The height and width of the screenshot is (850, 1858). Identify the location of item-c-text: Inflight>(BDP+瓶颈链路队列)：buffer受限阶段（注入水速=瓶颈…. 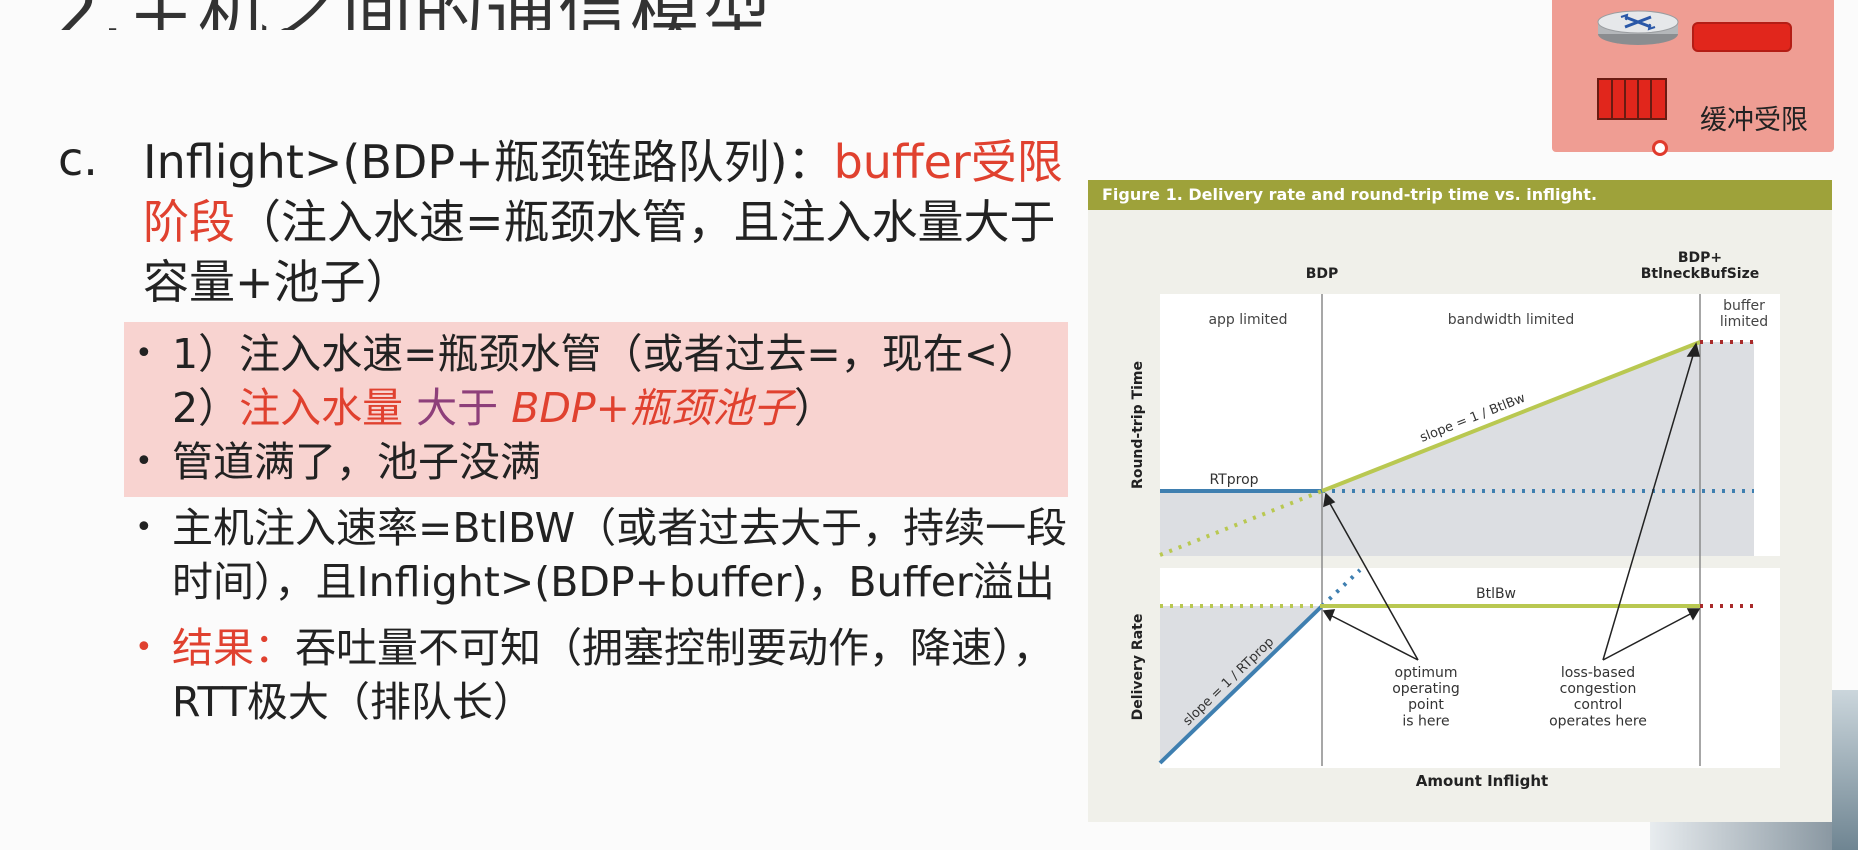
(618, 222).